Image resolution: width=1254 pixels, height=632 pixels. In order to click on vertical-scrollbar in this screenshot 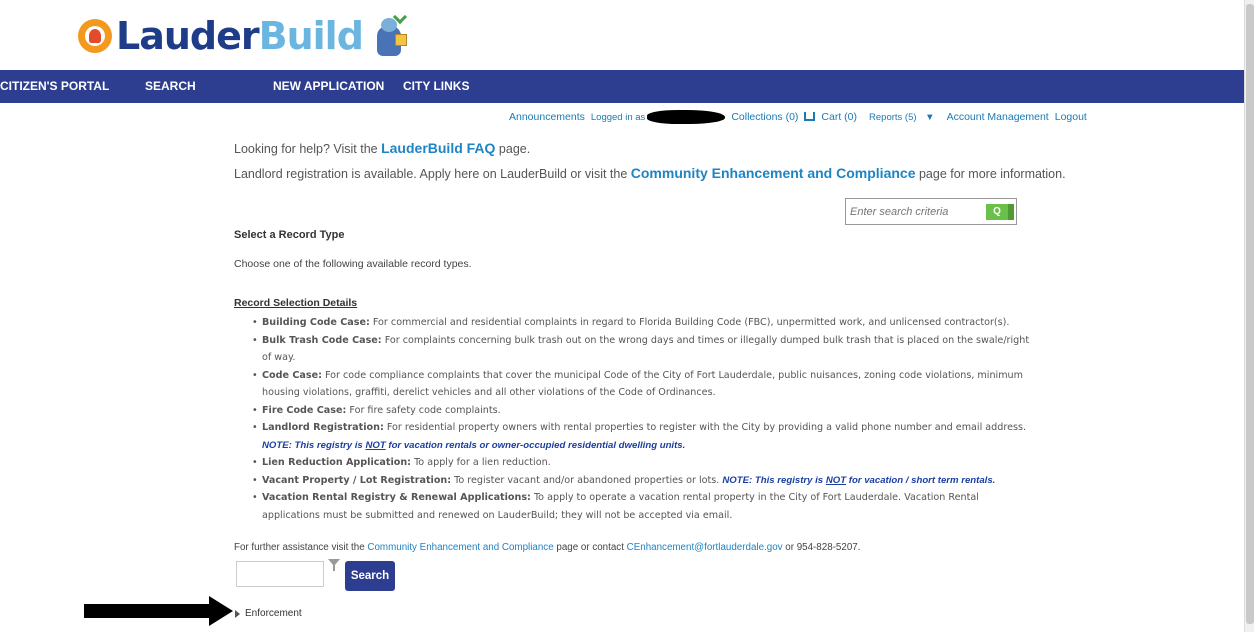, I will do `click(1249, 316)`.